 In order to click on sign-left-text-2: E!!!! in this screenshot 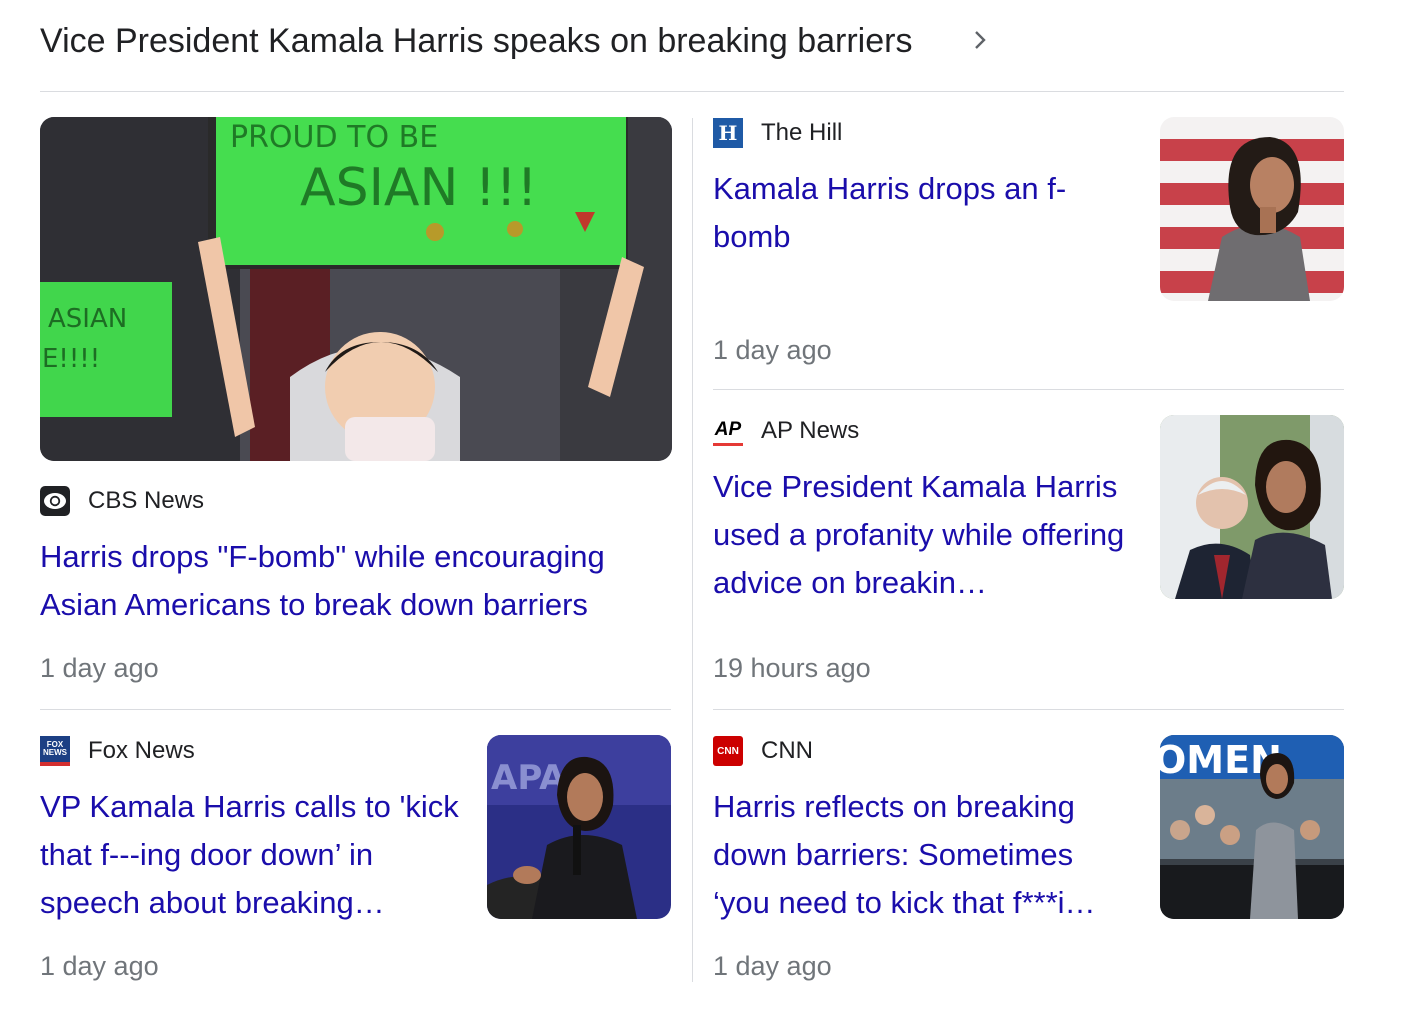, I will do `click(71, 359)`.